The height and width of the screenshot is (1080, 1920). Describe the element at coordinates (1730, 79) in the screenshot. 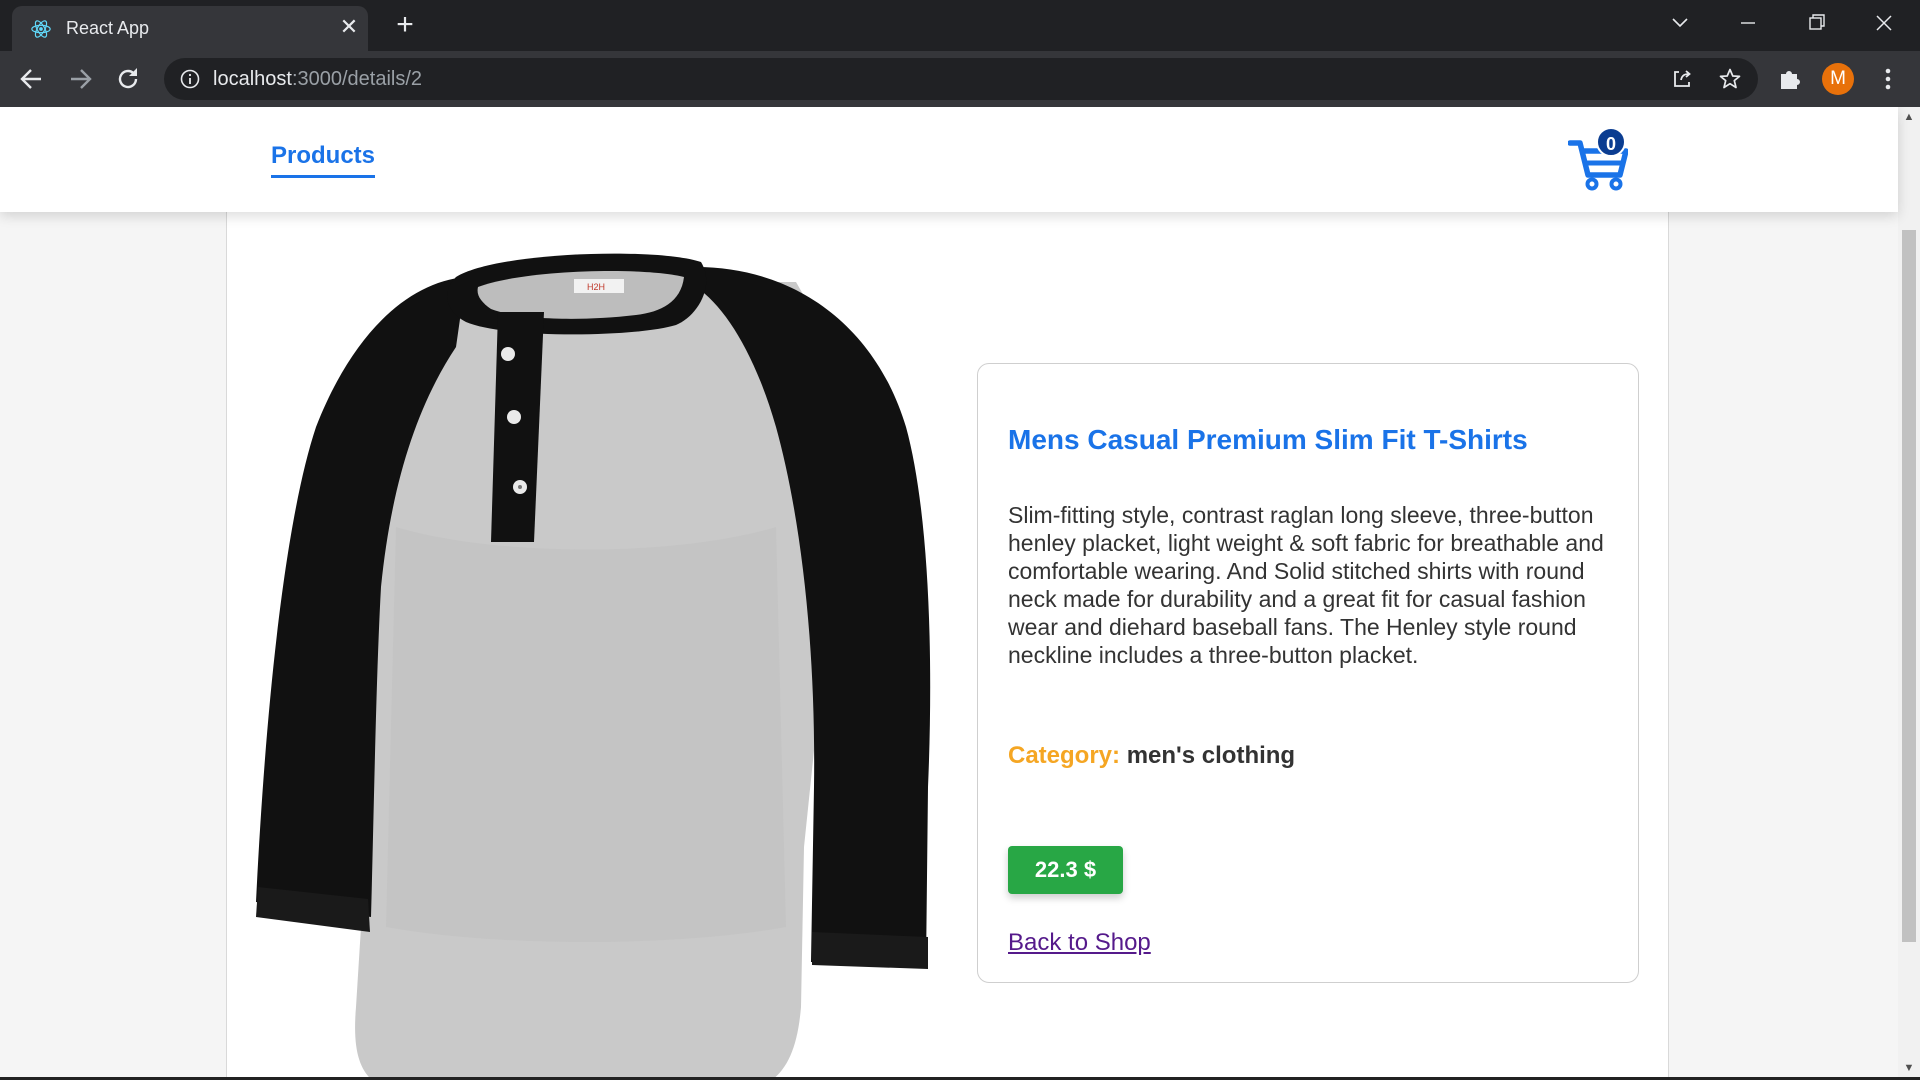

I see `bookmark-star-icon` at that location.